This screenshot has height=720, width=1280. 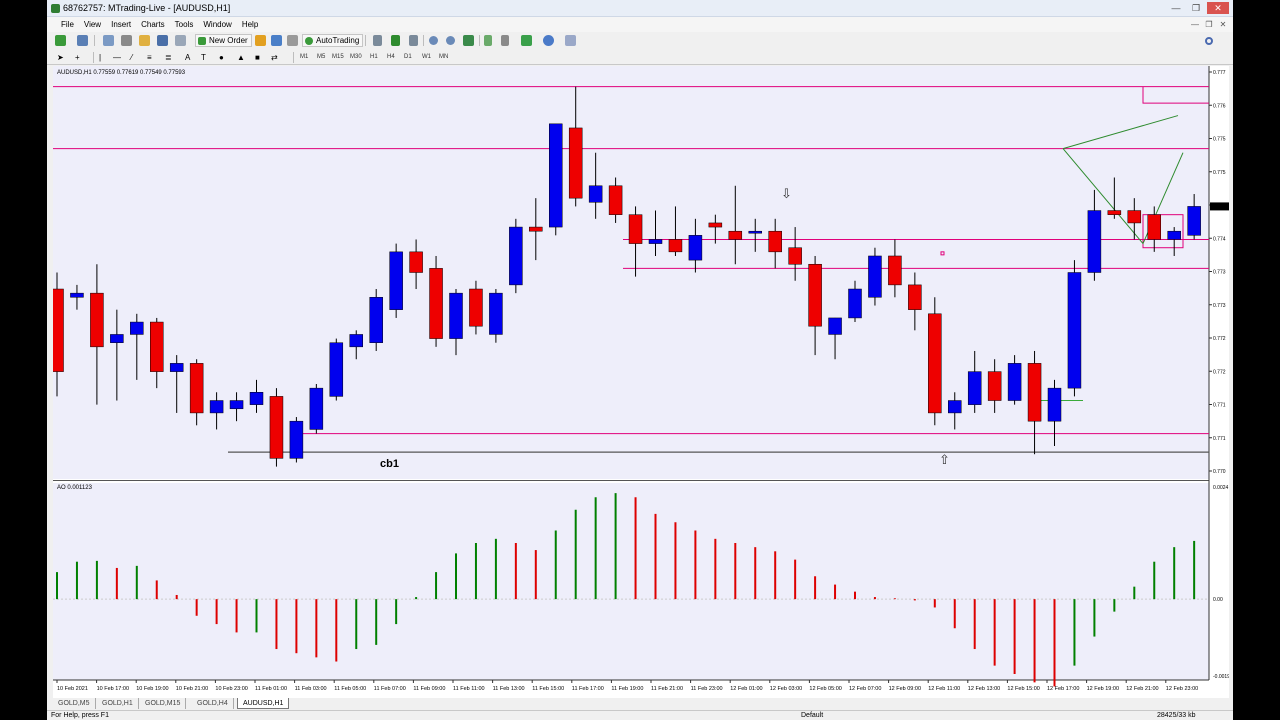 I want to click on timeframe-h1: H1, so click(x=374, y=57).